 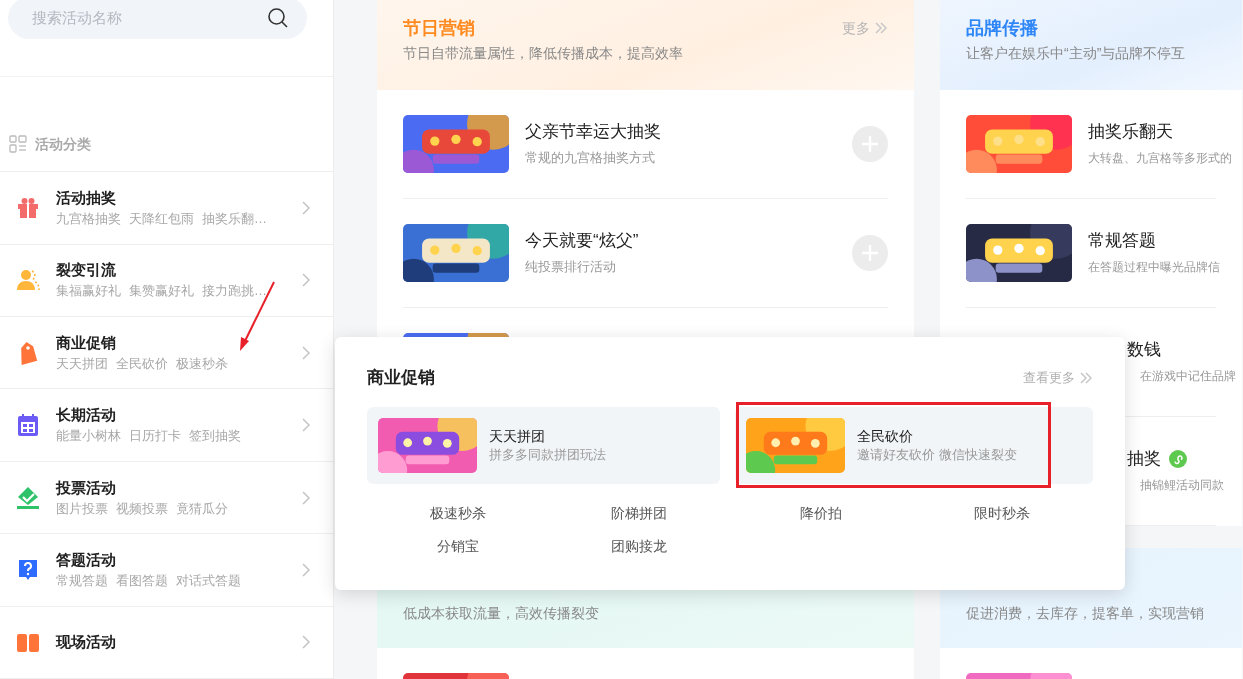 What do you see at coordinates (401, 378) in the screenshot?
I see `popup-title: 商业促销` at bounding box center [401, 378].